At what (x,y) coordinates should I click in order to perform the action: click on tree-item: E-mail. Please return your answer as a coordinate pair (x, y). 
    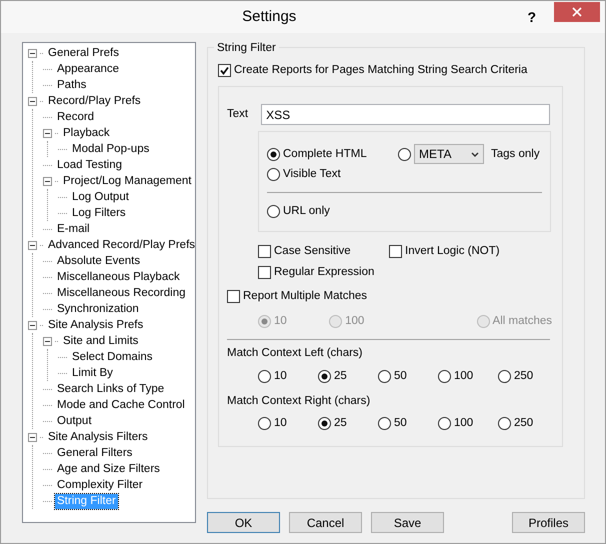
    Looking at the image, I should click on (73, 229).